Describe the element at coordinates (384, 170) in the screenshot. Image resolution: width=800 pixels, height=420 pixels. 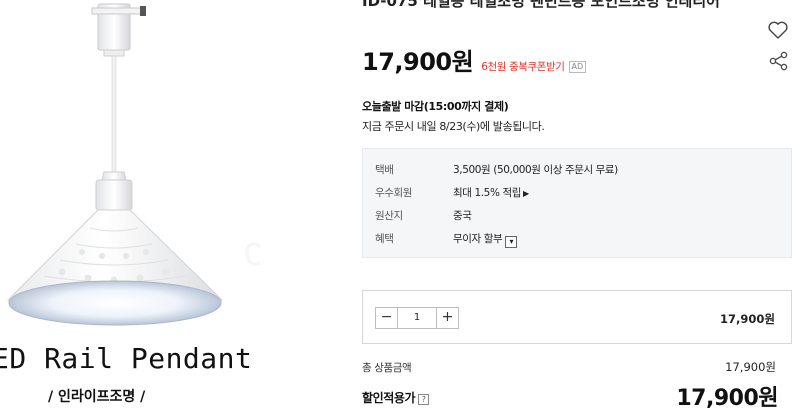
I see `info-label: 택배` at that location.